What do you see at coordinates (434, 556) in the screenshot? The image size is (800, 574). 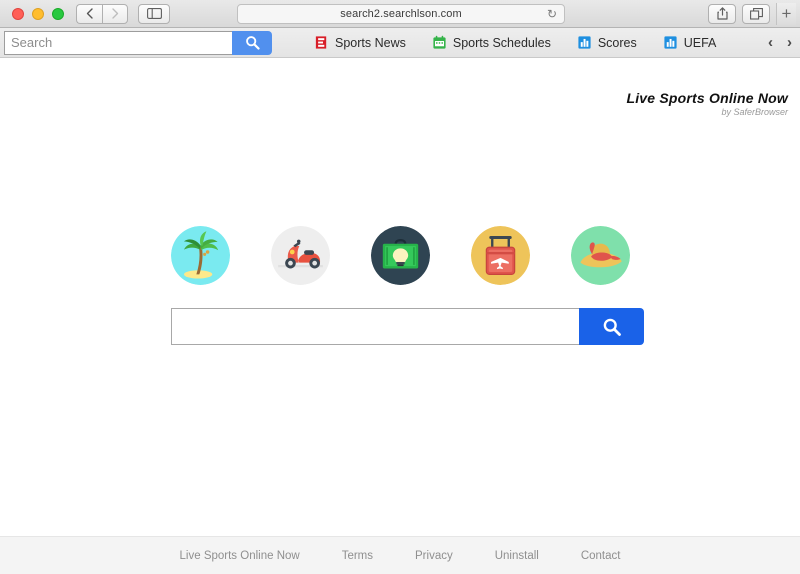 I see `footer-link-privacy: Privacy` at bounding box center [434, 556].